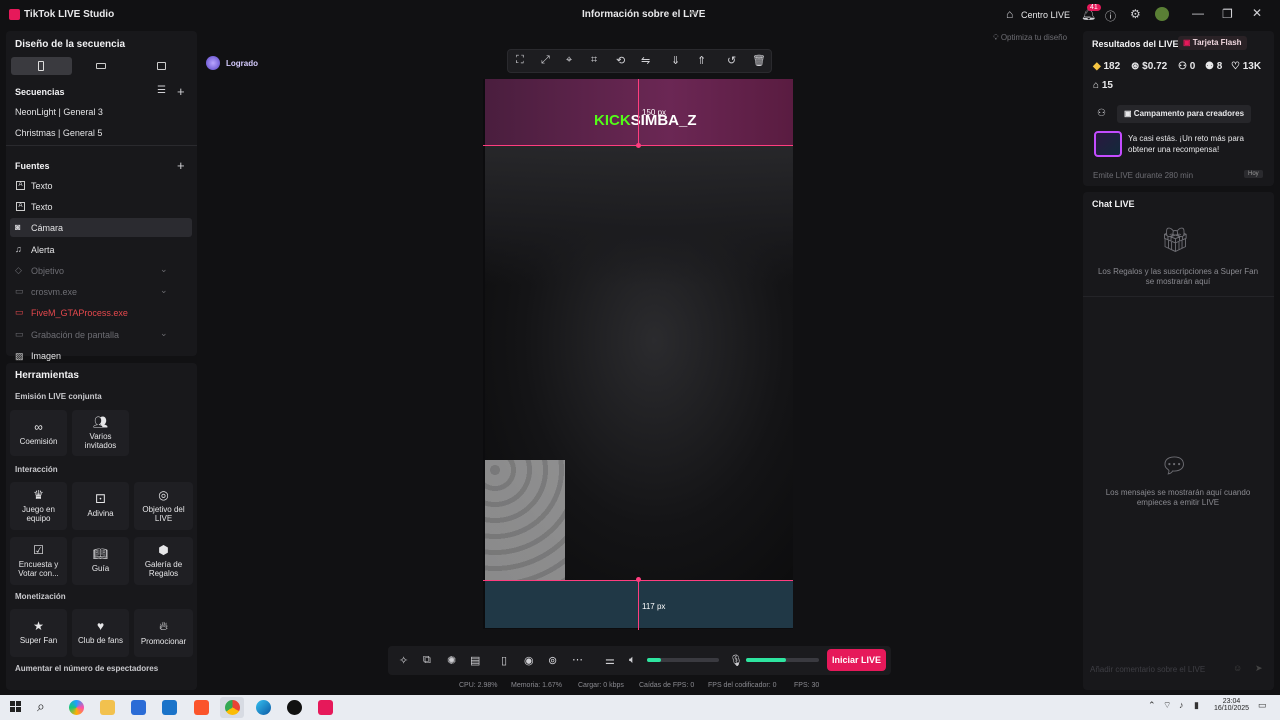 The image size is (1280, 720). What do you see at coordinates (69, 14) in the screenshot?
I see `app-title: TikTok LIVE Studio` at bounding box center [69, 14].